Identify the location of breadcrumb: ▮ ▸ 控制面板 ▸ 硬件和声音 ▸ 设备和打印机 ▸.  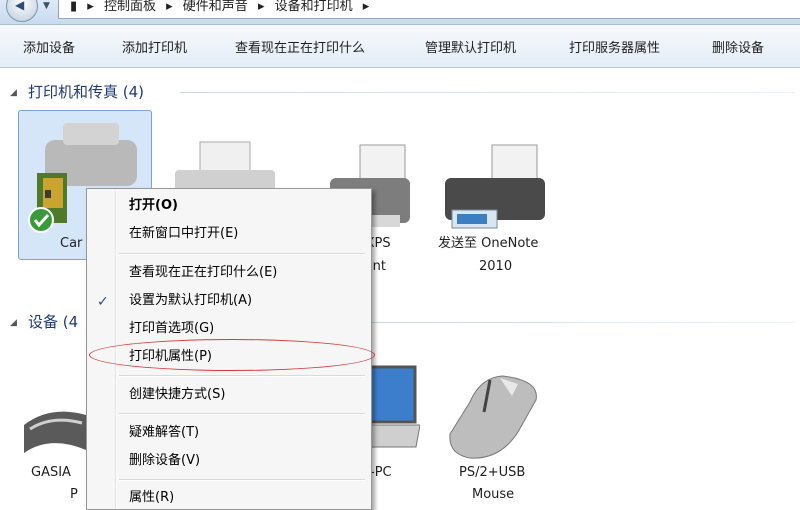
(222, 7).